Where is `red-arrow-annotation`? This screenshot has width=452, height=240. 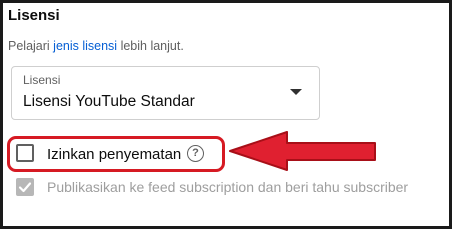
red-arrow-annotation is located at coordinates (302, 151).